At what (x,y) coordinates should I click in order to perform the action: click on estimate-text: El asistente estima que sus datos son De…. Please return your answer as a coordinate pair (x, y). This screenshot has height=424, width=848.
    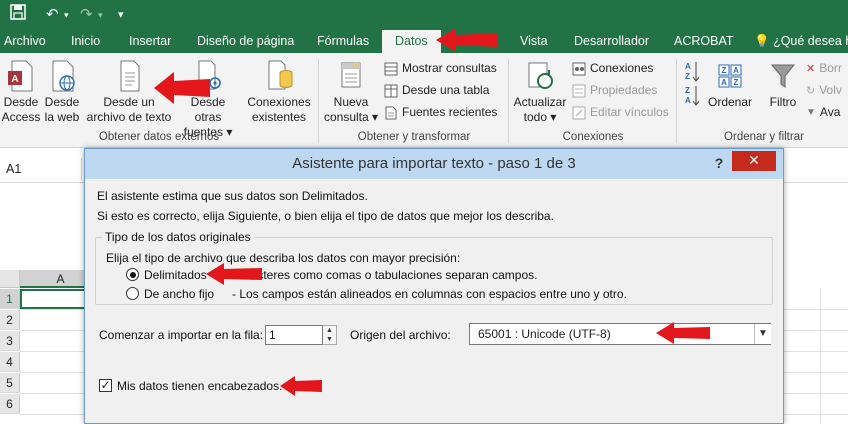
    Looking at the image, I should click on (232, 196).